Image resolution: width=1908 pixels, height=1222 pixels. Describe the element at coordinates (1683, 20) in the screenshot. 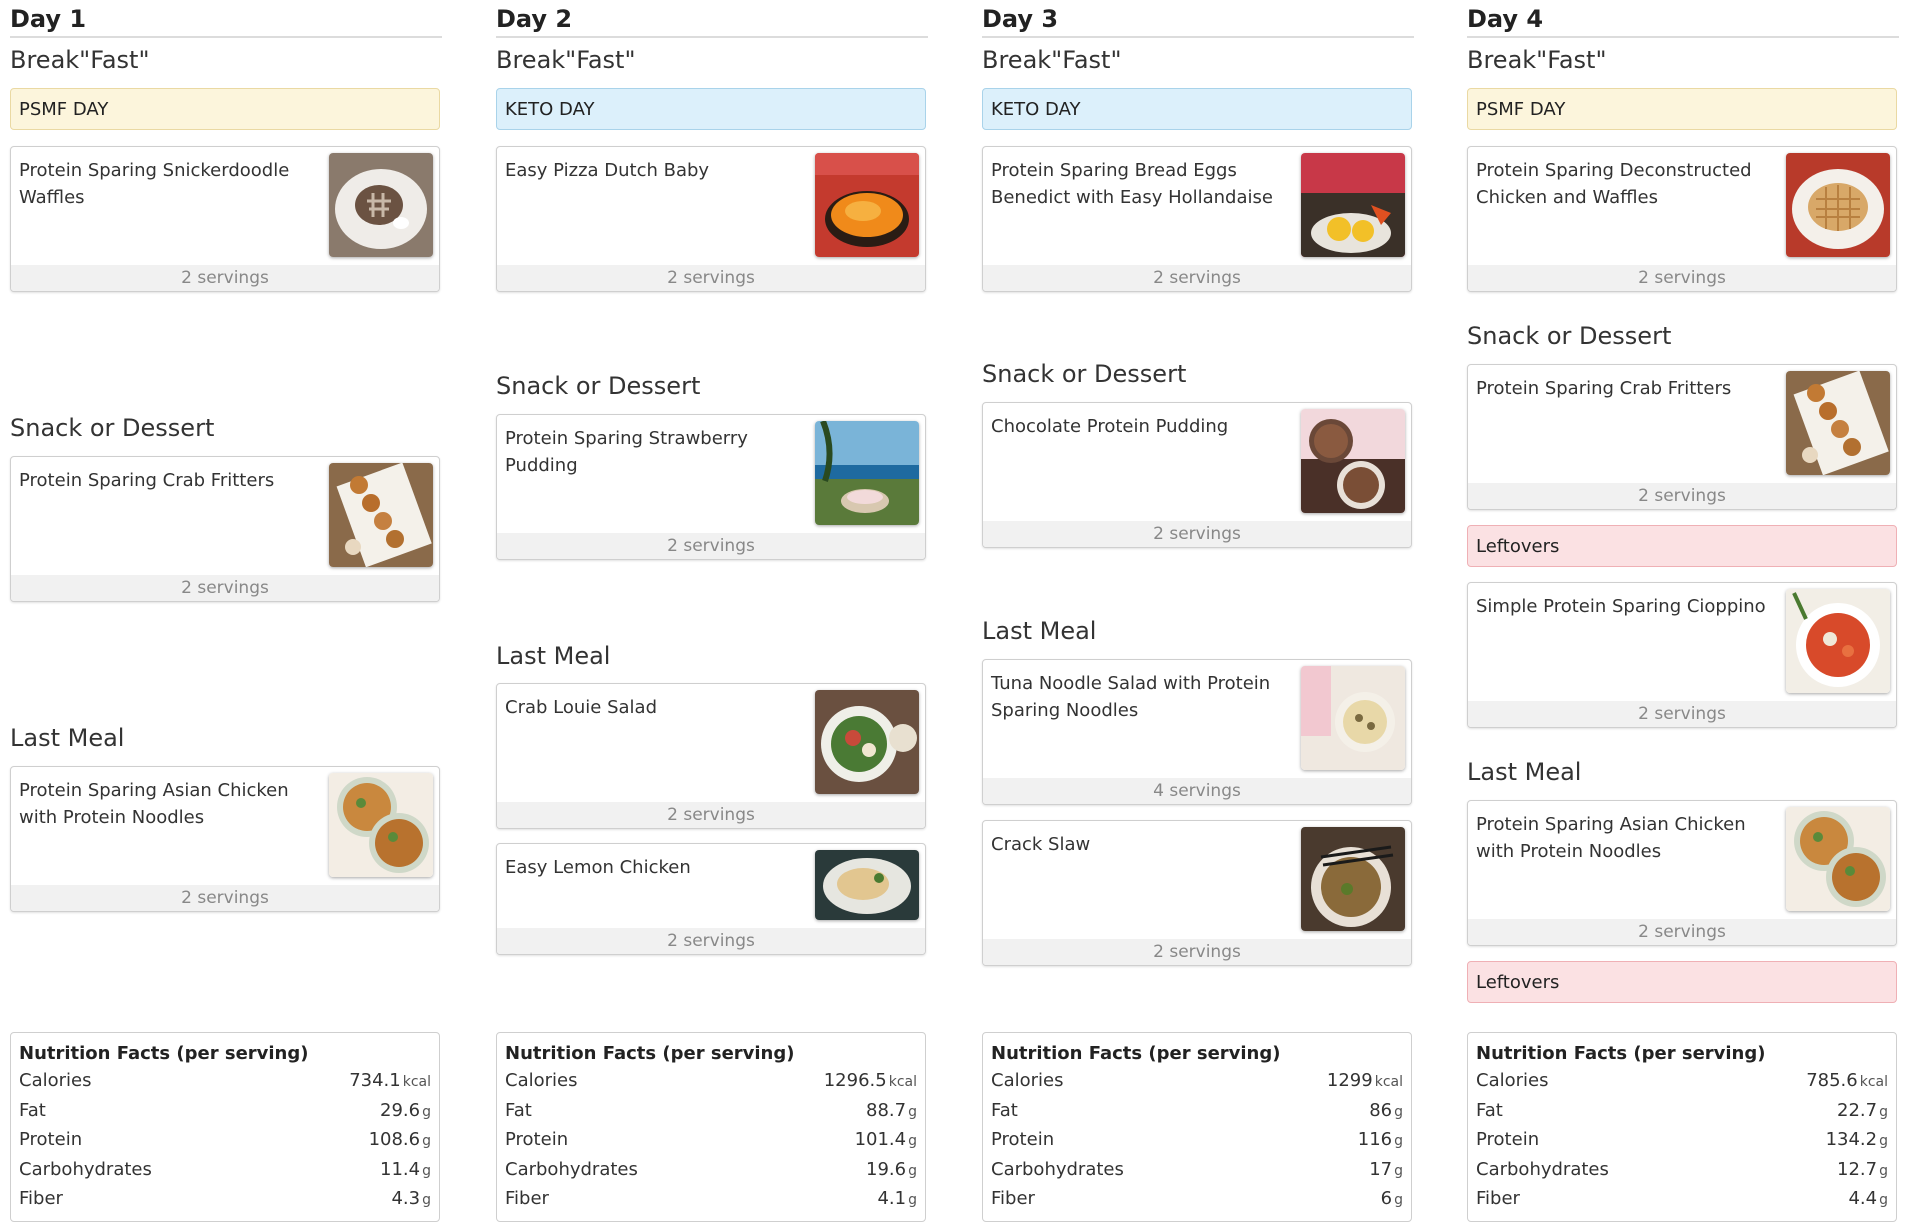

I see `day-title: Day 4` at that location.